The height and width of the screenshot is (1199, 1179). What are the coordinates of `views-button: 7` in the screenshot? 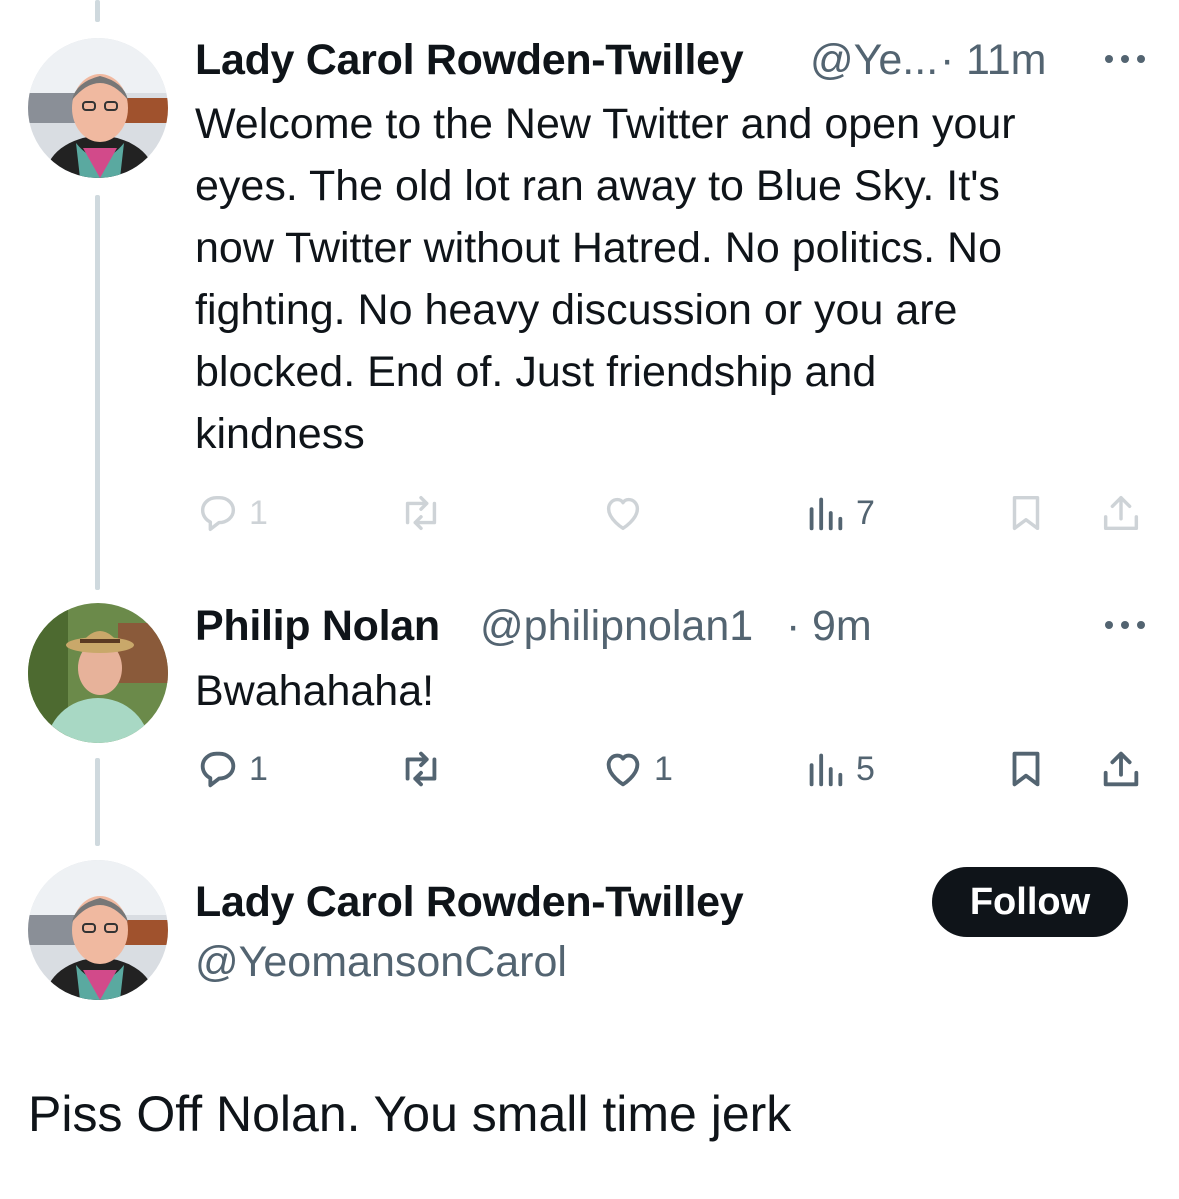 It's located at (838, 513).